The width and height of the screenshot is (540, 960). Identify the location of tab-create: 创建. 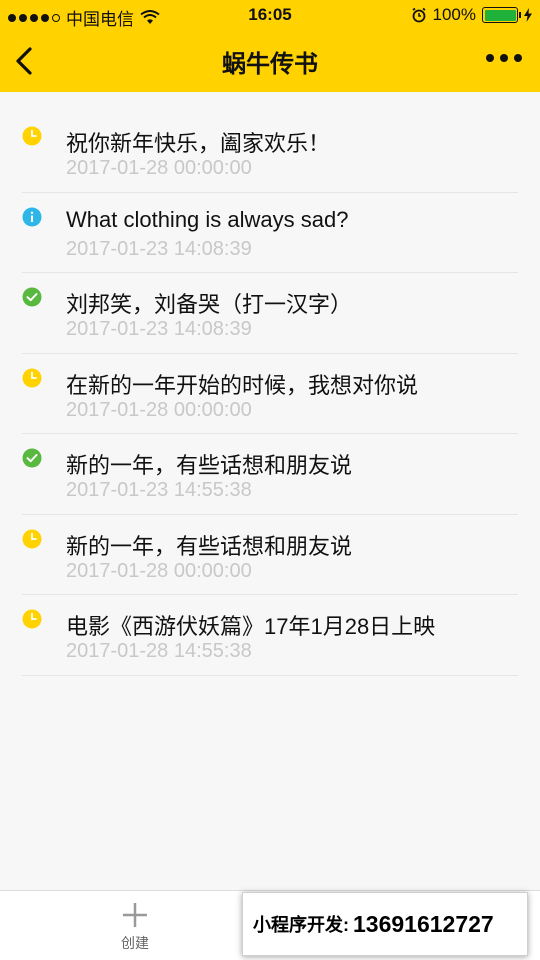
(135, 930).